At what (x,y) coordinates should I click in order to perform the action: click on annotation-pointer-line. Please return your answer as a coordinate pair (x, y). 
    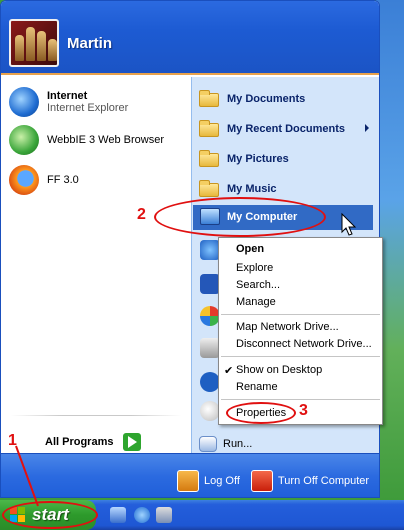
    Looking at the image, I should click on (27, 476).